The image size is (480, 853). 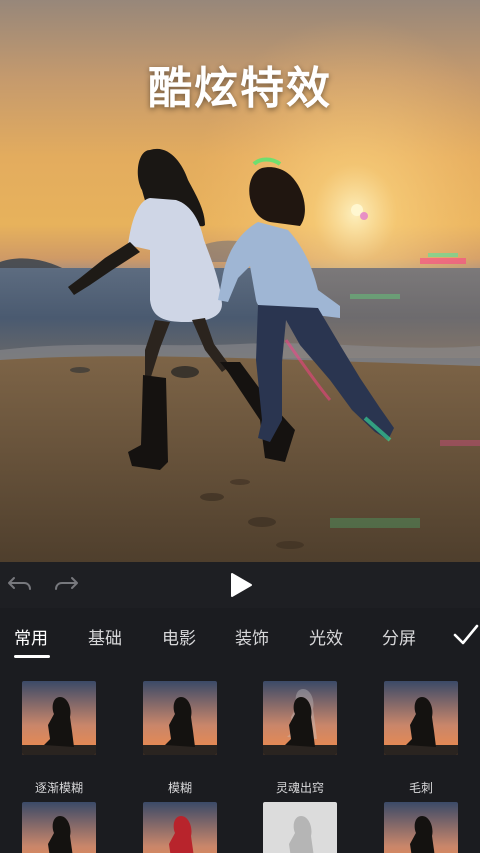 I want to click on checkmark-icon, so click(x=466, y=635).